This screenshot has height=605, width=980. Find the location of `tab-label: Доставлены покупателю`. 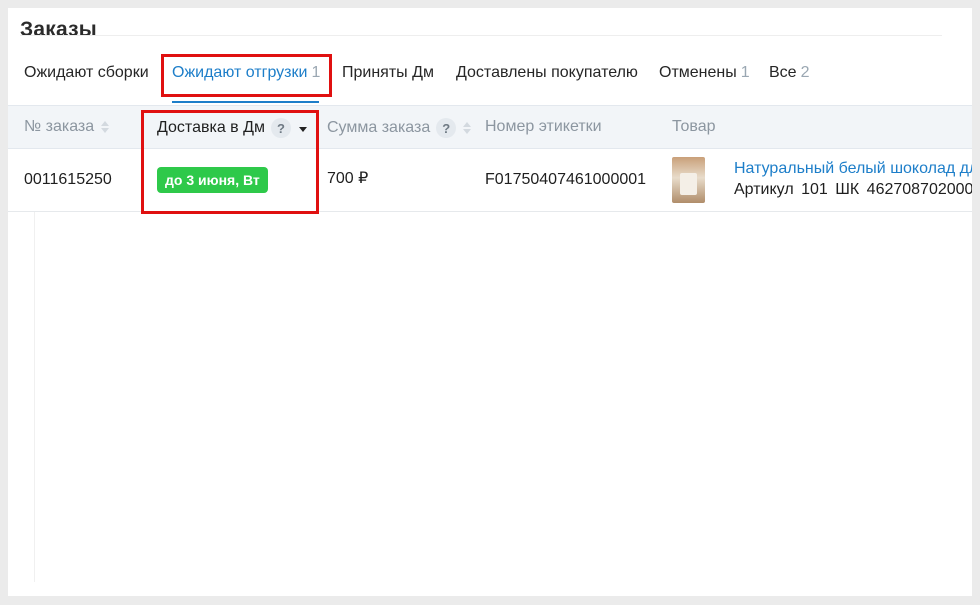

tab-label: Доставлены покупателю is located at coordinates (547, 72).